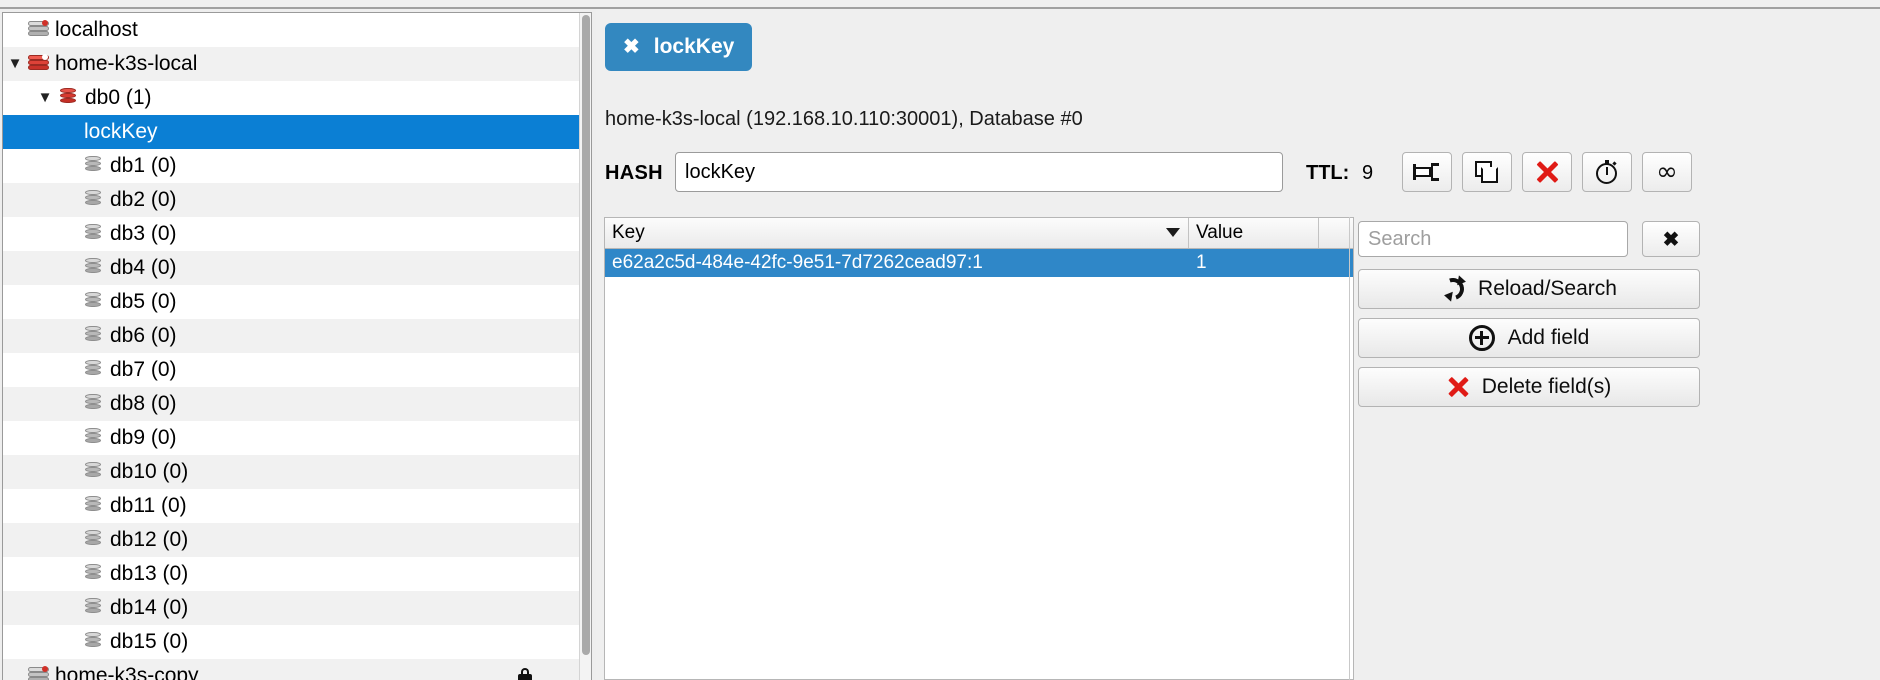  What do you see at coordinates (291, 370) in the screenshot?
I see `tree-item-db7-0-: db7 (0)` at bounding box center [291, 370].